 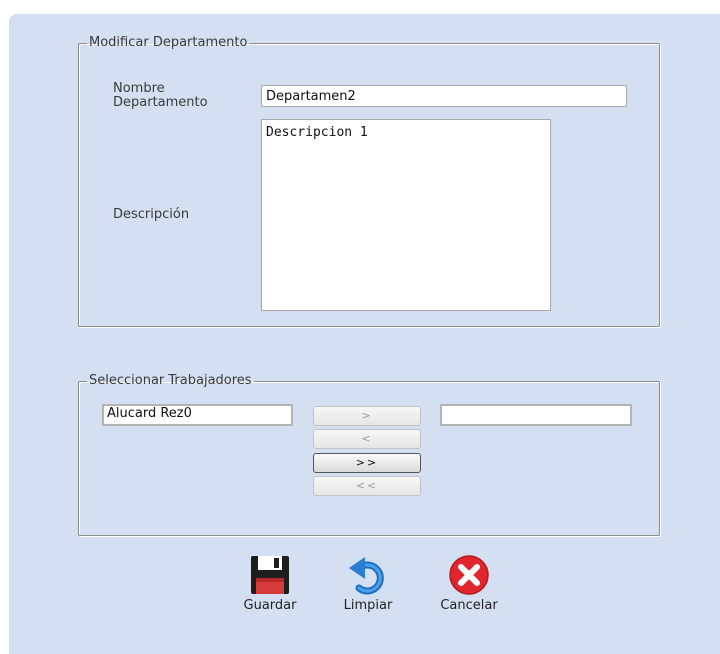 I want to click on available-workers-list: Alucard Rez0, so click(x=197, y=415).